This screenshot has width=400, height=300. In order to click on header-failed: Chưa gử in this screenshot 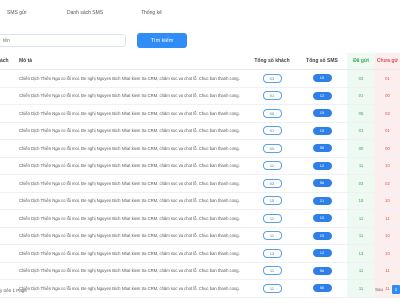, I will do `click(387, 61)`.